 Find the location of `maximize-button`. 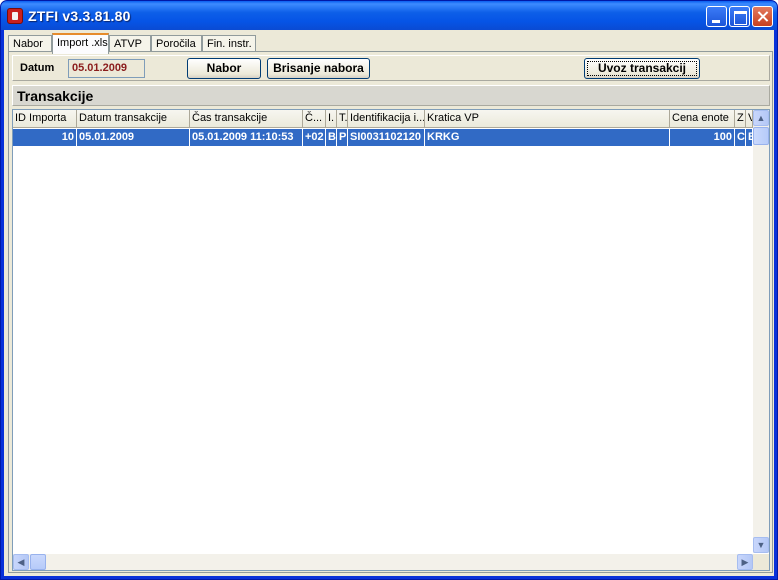

maximize-button is located at coordinates (739, 16).